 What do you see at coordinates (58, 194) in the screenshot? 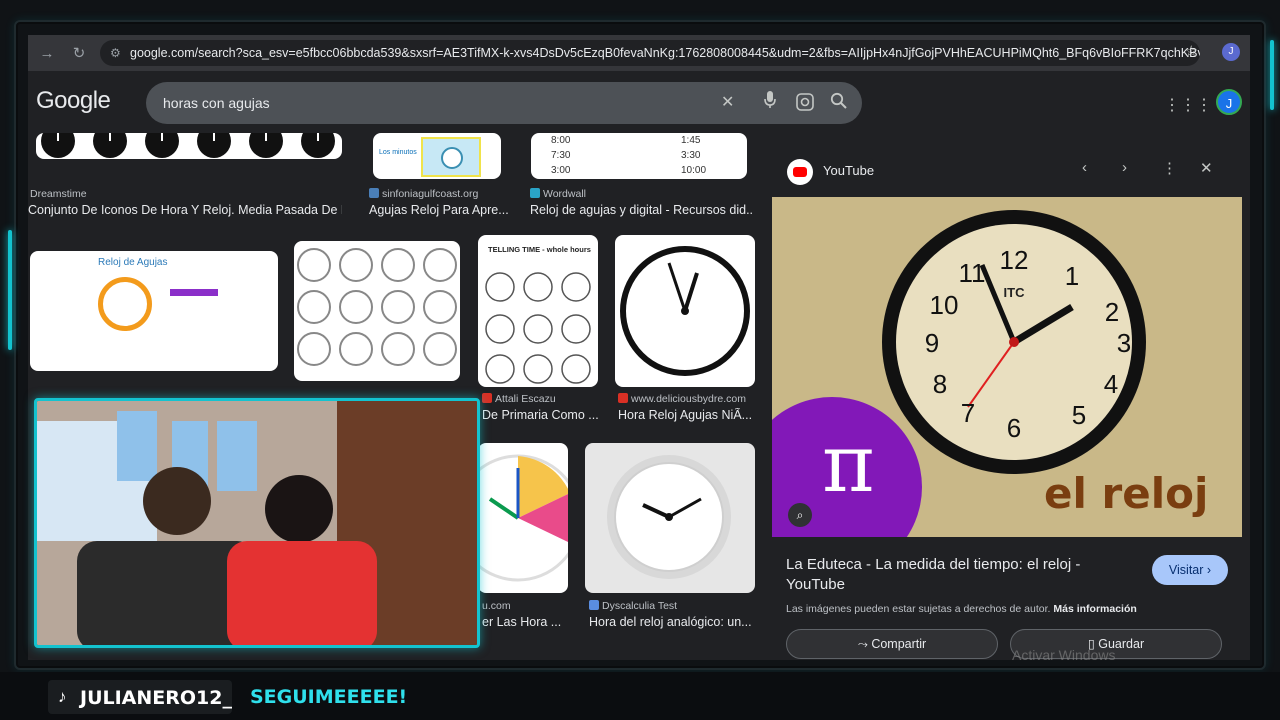
I see `result-source-1: Dreamstime` at bounding box center [58, 194].